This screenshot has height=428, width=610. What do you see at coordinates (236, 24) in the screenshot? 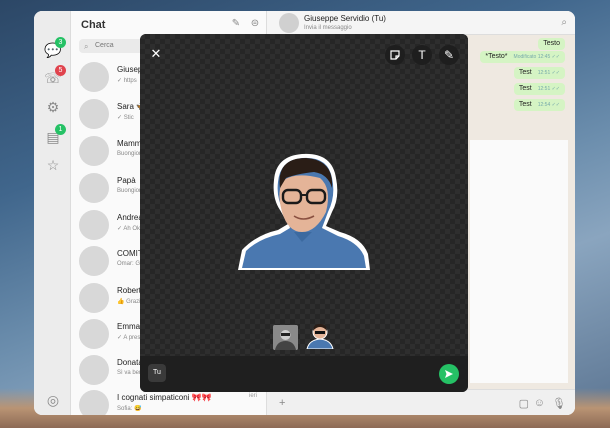
I see `new-chat-icon: ✎` at bounding box center [236, 24].